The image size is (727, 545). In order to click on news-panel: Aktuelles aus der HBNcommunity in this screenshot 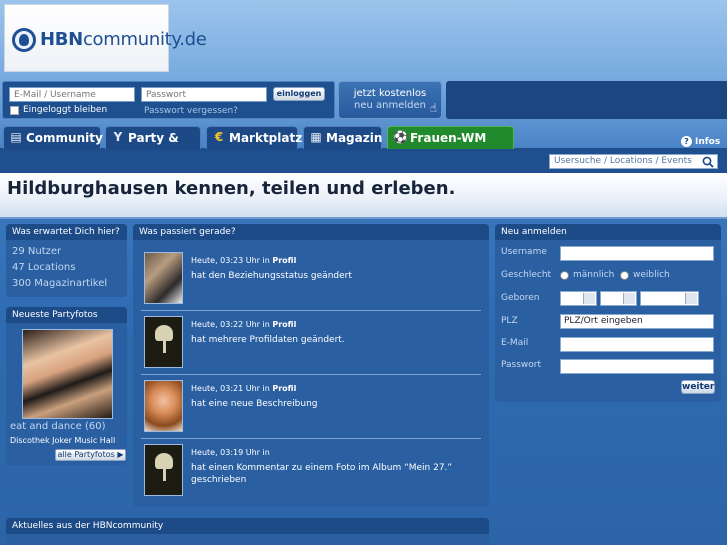, I will do `click(247, 531)`.